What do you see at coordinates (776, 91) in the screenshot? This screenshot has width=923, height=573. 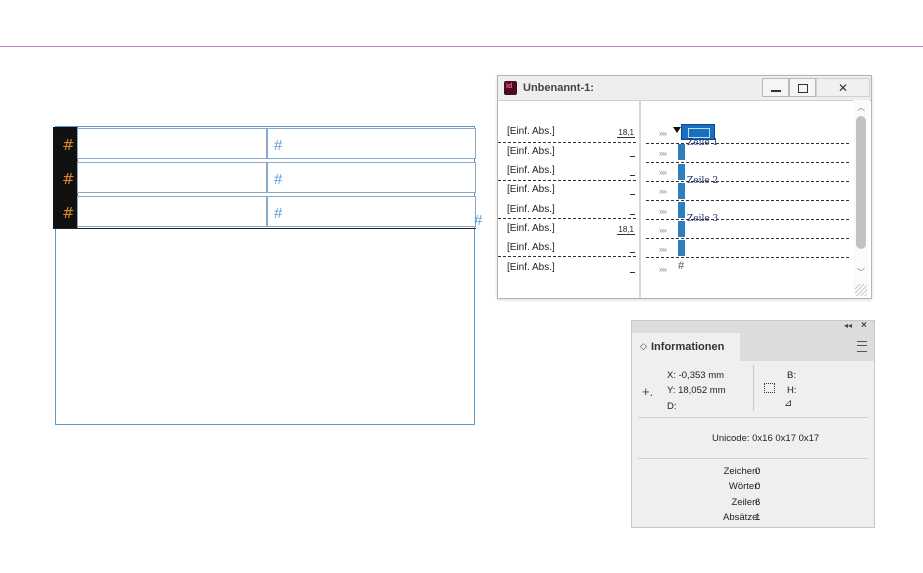 I see `minimize-icon` at bounding box center [776, 91].